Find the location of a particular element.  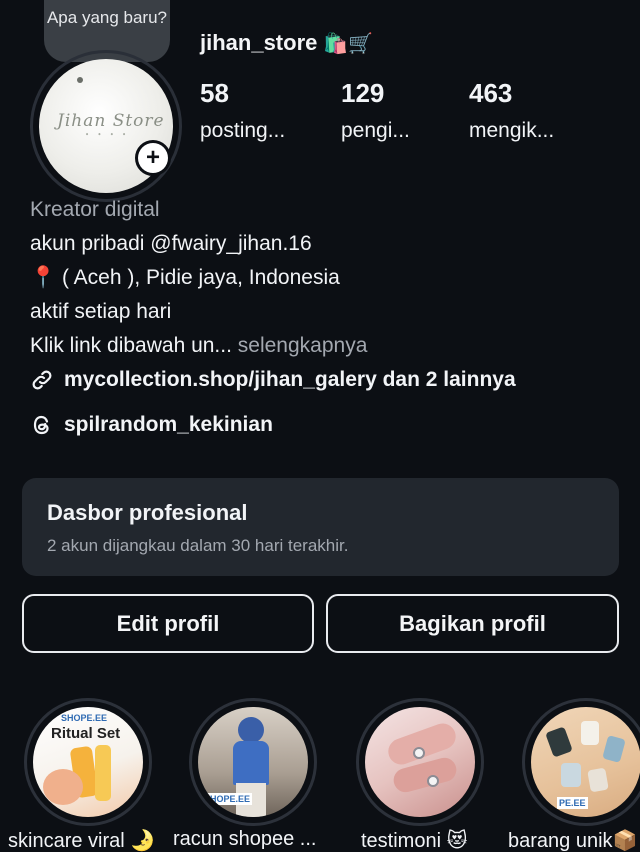

highlight-cover-image is located at coordinates (420, 762).